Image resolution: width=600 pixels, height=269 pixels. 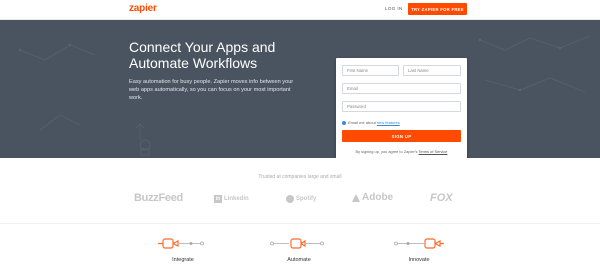 I want to click on email-input: Email, so click(x=401, y=88).